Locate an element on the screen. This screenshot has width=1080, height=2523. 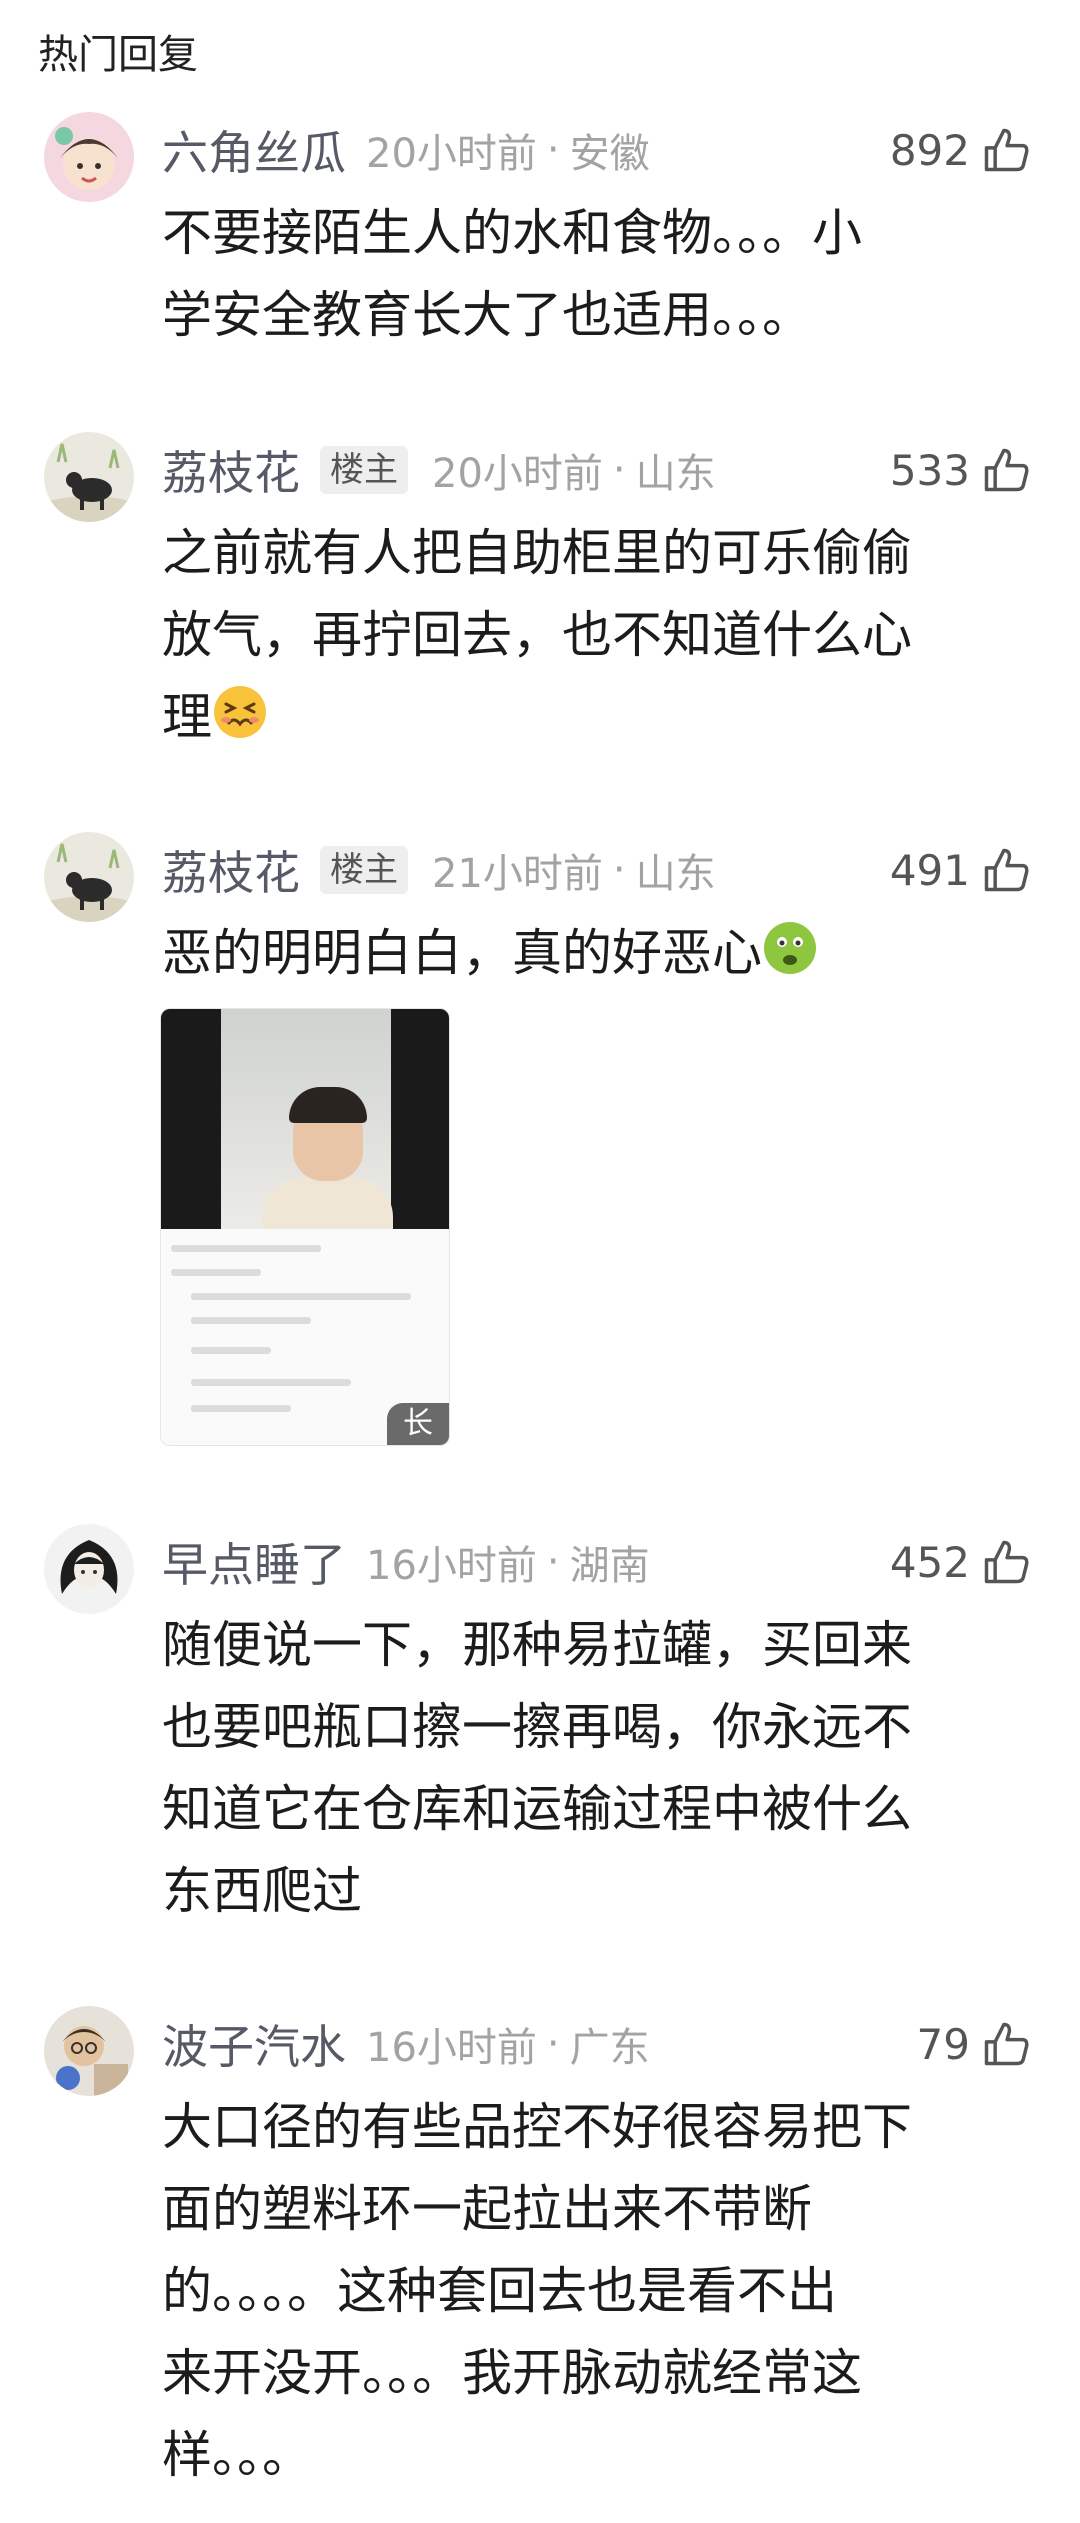
comment-meta: 早点睡了 16小时前 · 湖南 is located at coordinates (406, 1562).